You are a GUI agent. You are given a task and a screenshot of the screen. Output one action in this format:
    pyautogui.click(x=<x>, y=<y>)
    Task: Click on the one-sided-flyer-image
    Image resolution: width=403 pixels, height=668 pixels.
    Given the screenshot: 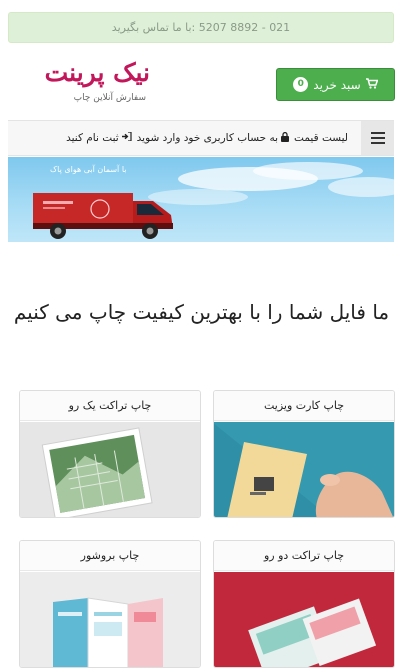 What is the action you would take?
    pyautogui.click(x=110, y=469)
    